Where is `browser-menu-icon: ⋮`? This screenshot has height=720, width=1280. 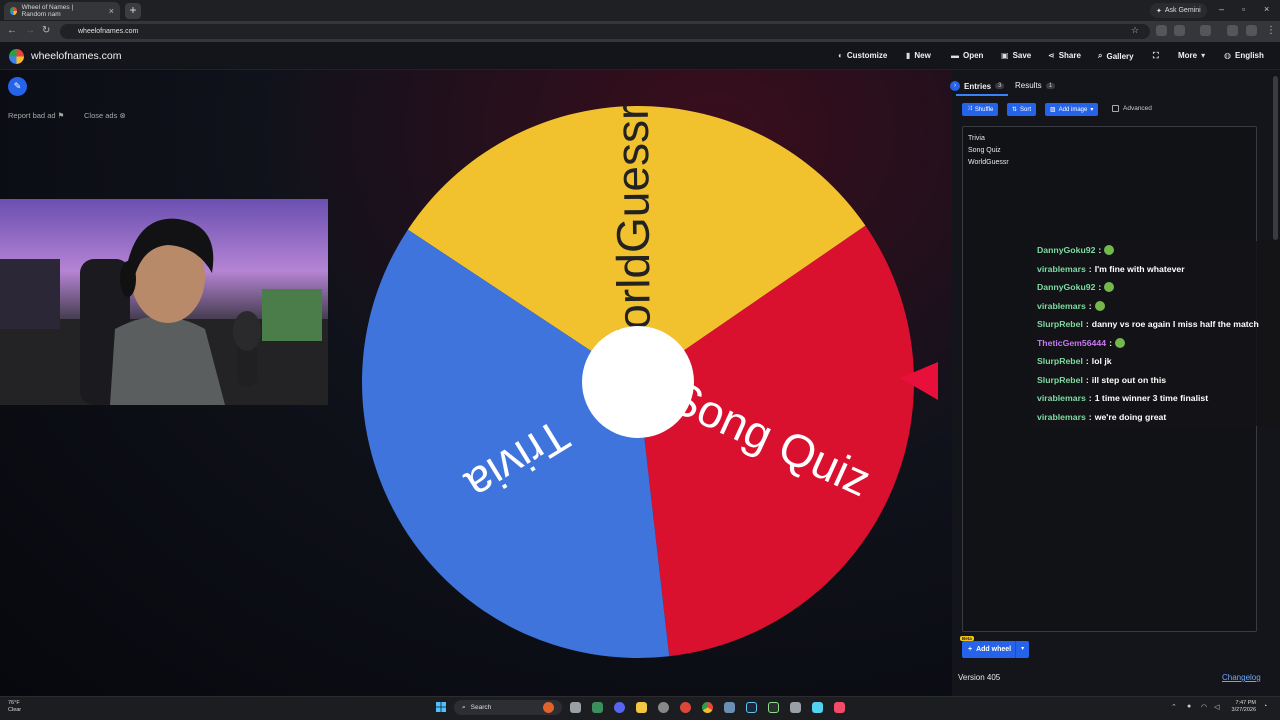
browser-menu-icon: ⋮ is located at coordinates (1271, 30).